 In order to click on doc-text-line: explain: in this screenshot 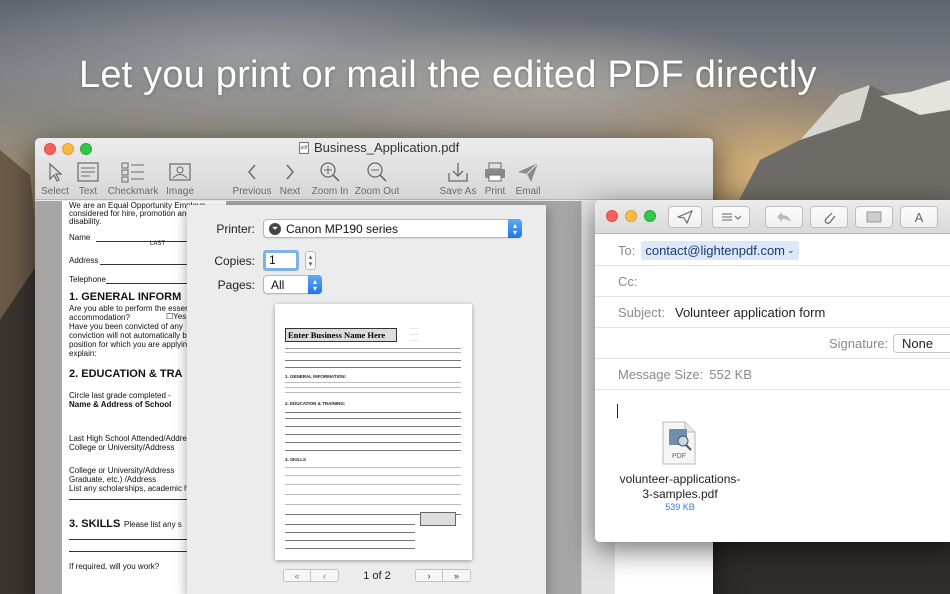, I will do `click(83, 353)`.